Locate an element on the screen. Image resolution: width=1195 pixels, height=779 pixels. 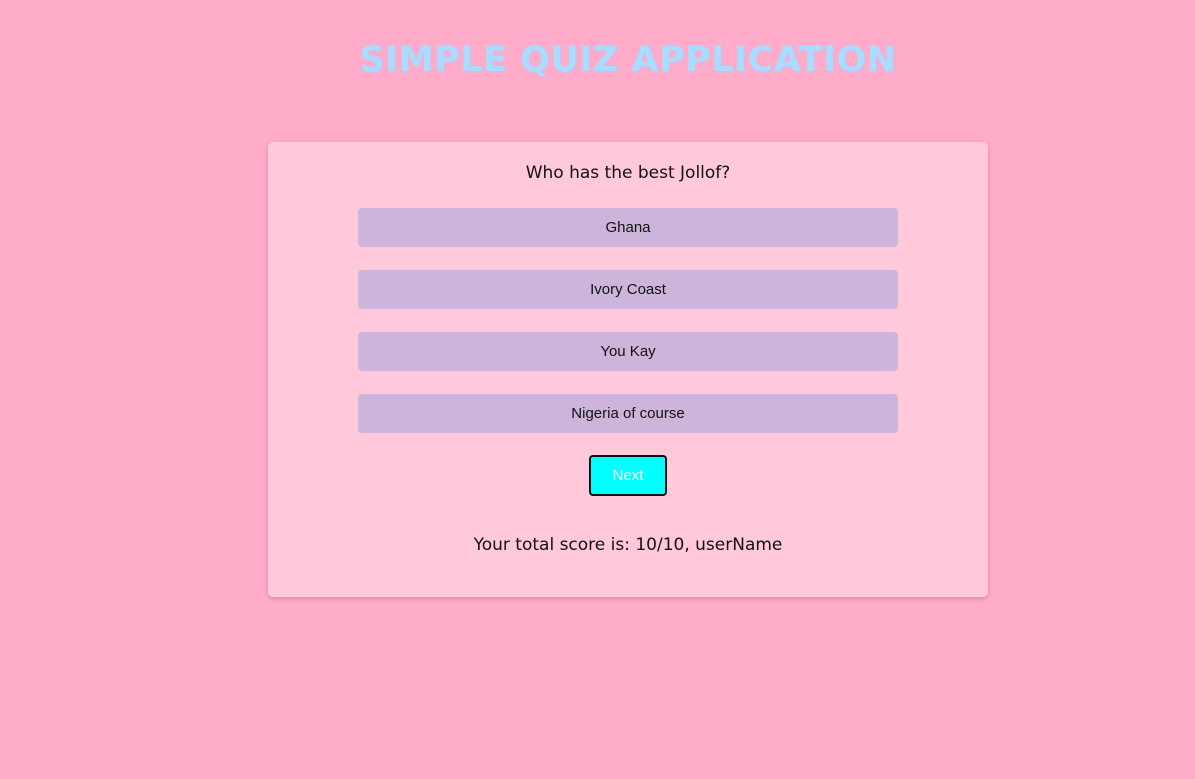
question-text: Who has the best Jollof? is located at coordinates (628, 173).